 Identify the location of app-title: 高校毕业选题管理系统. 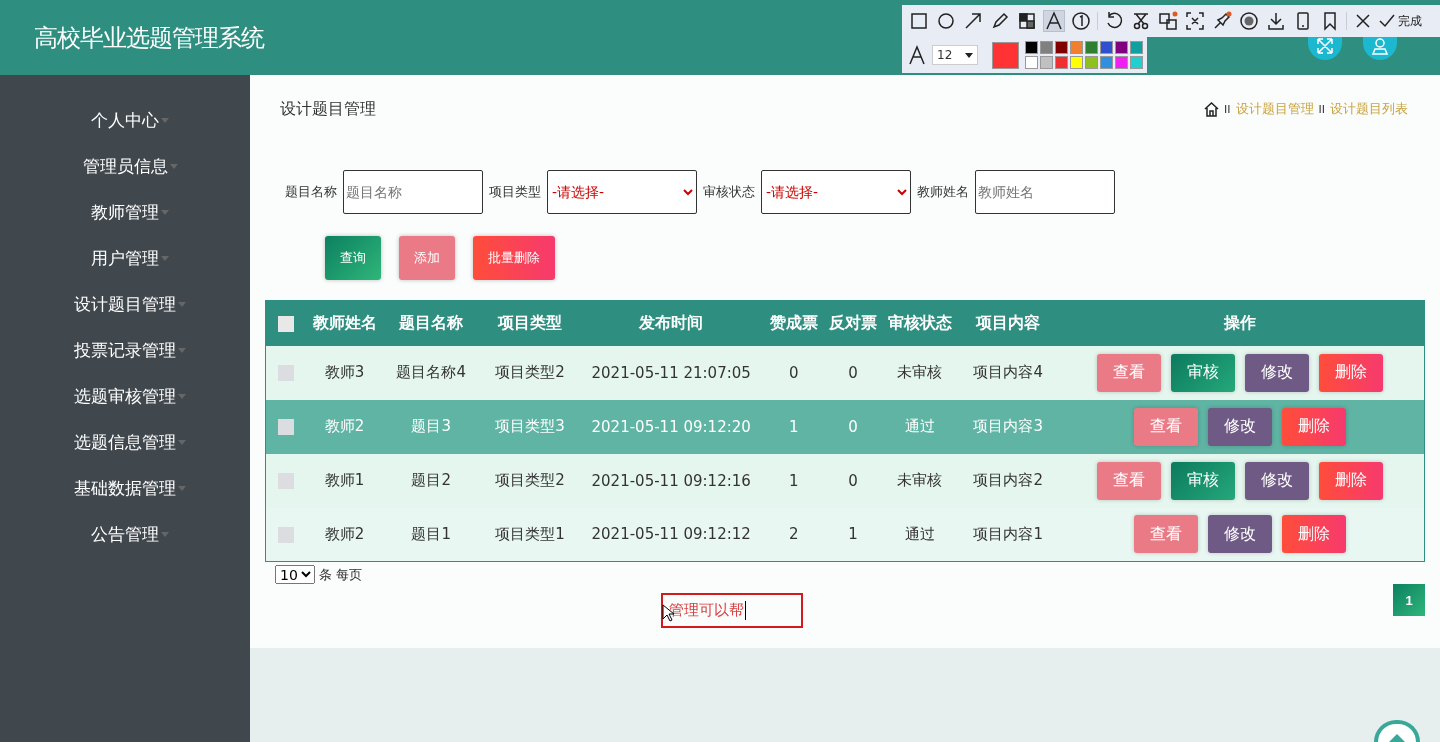
(149, 38).